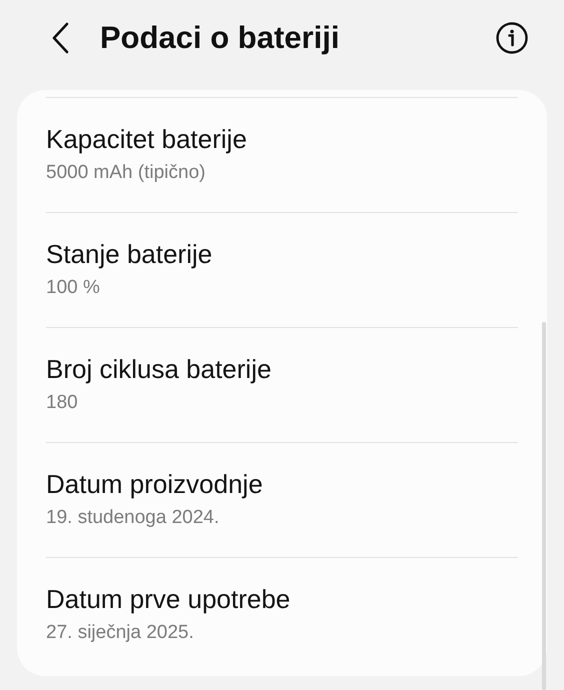  I want to click on info-title: Datum prve upotrebe, so click(169, 599).